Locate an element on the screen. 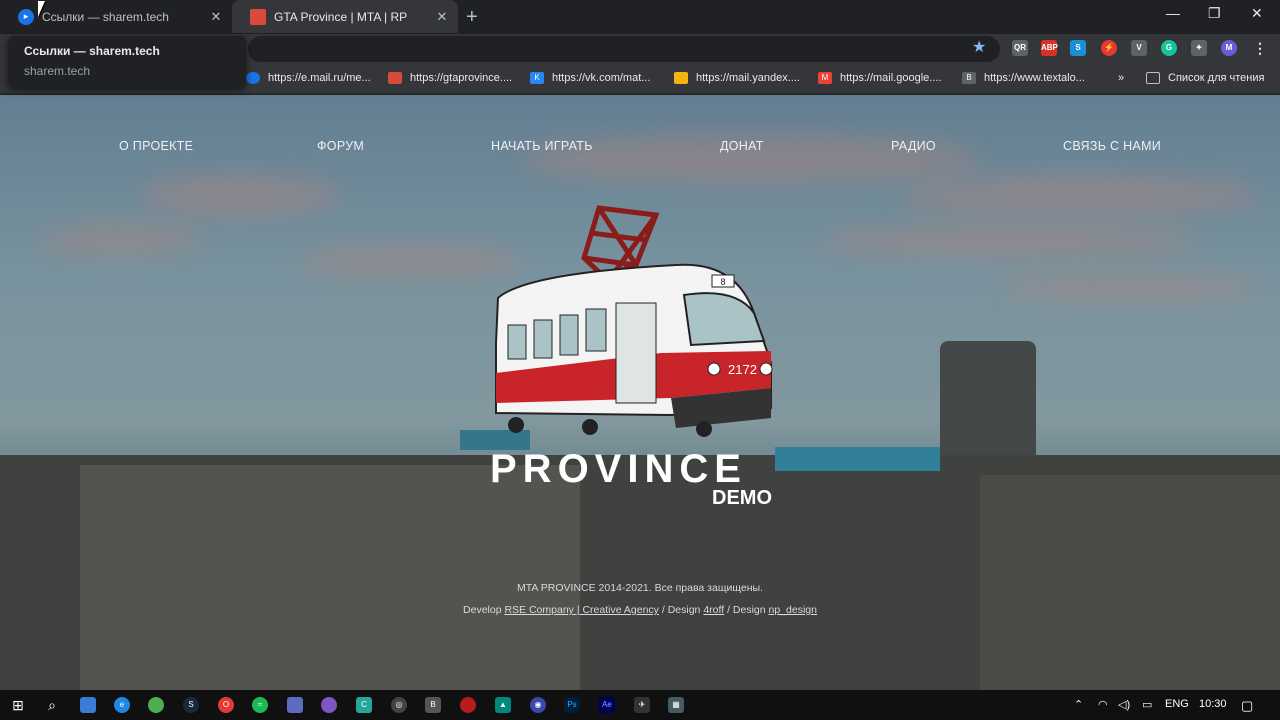 This screenshot has height=720, width=1280. profile-icon: M is located at coordinates (1229, 48).